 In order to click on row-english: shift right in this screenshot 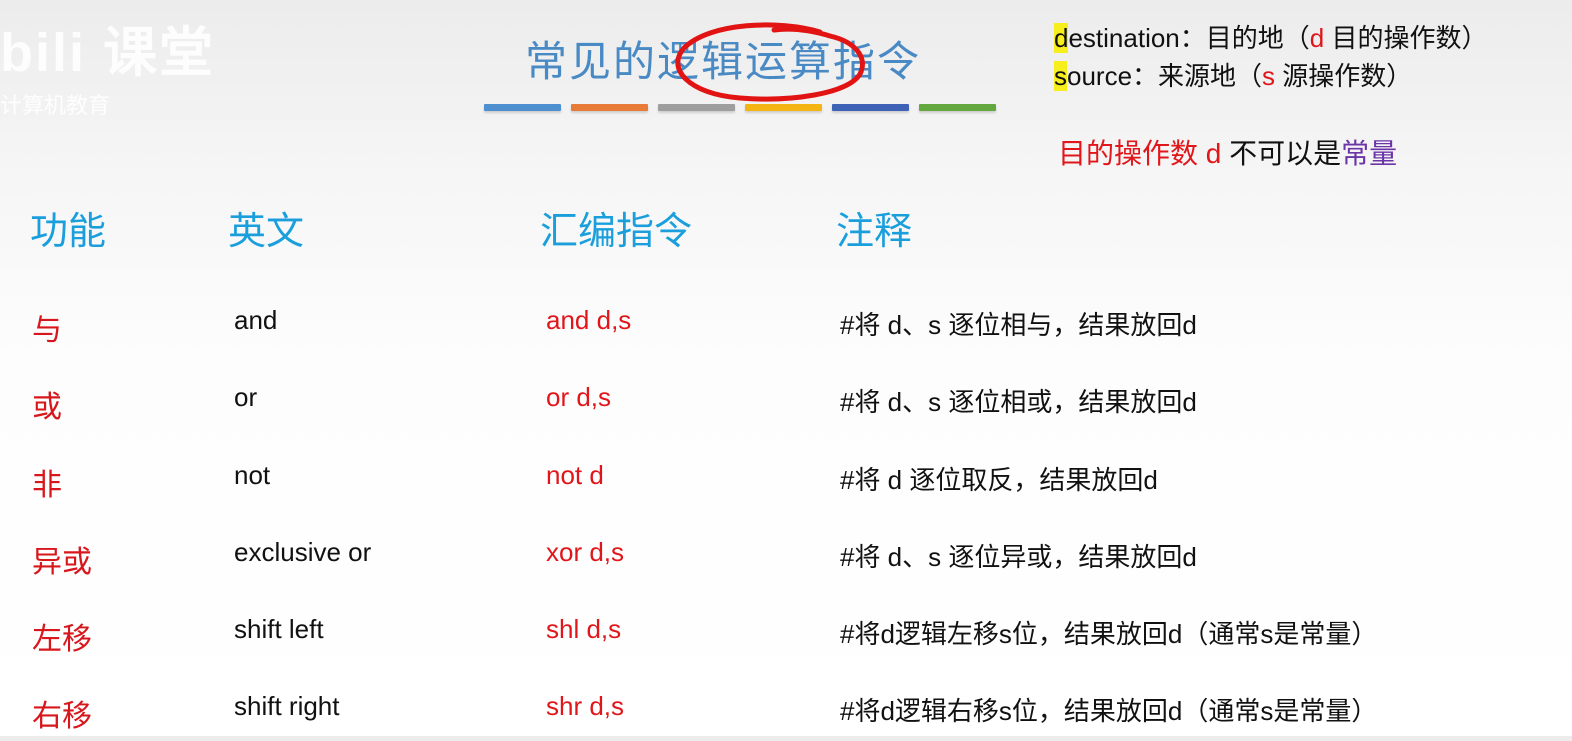, I will do `click(287, 706)`.